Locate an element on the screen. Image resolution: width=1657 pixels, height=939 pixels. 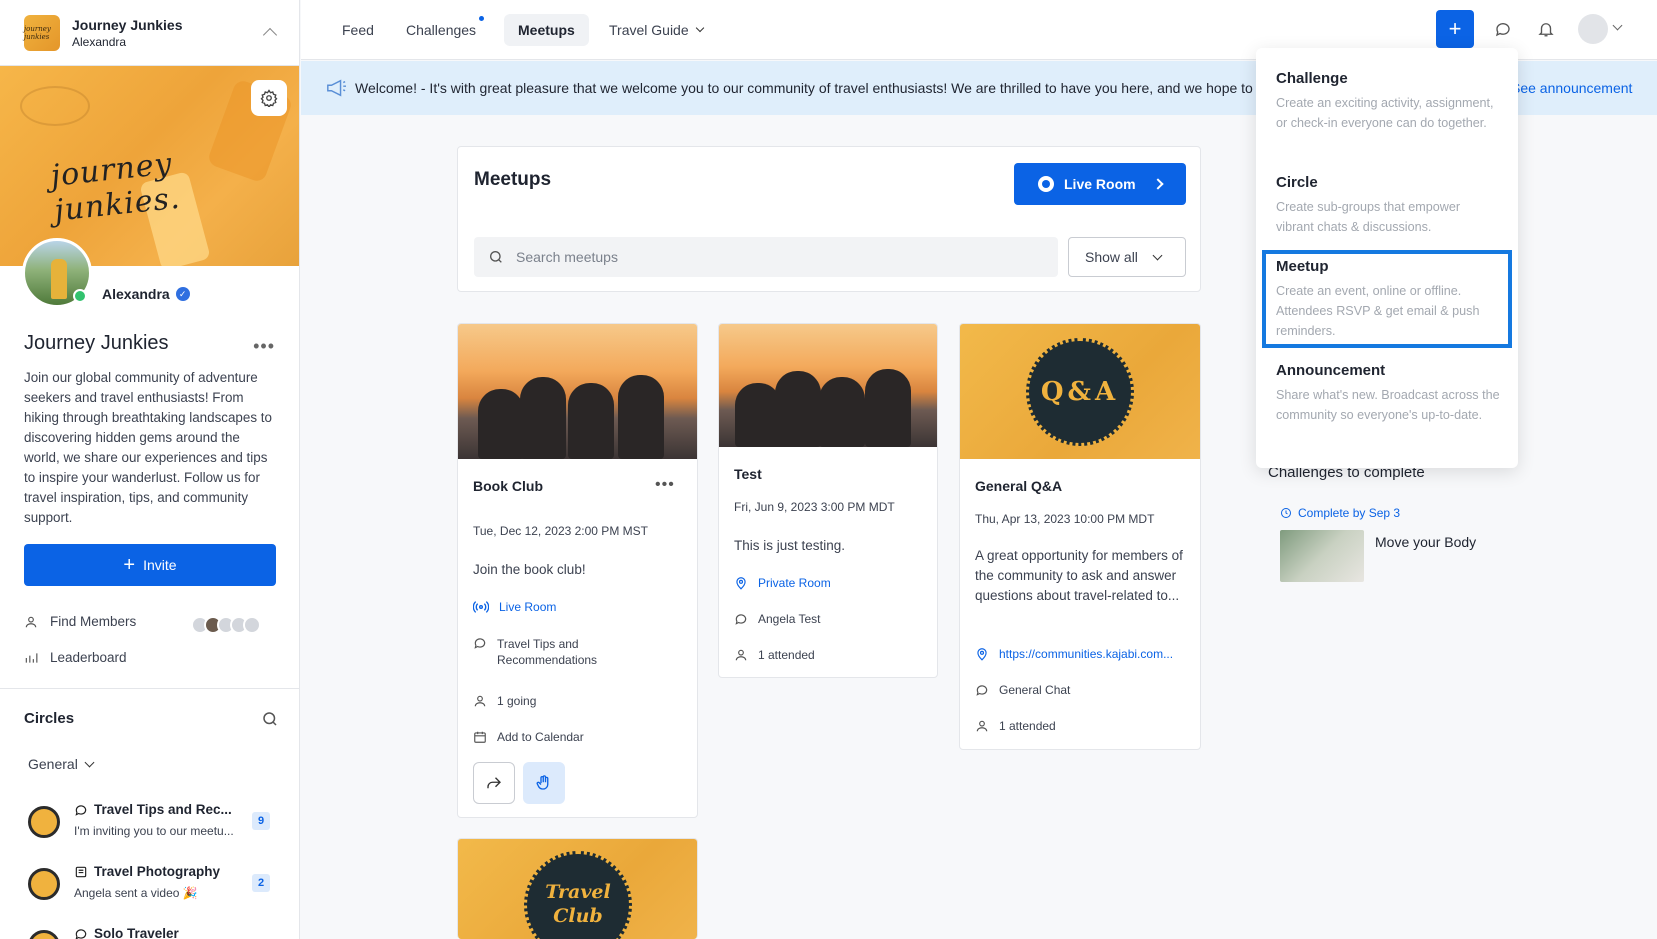
circle-item: Solo Traveler is located at coordinates (150, 931).